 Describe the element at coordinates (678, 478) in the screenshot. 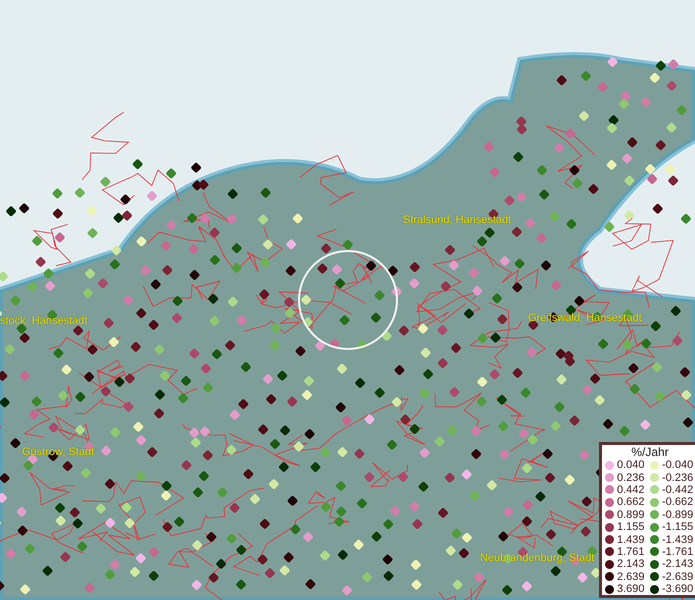

I see `legend-value: -0.236` at that location.